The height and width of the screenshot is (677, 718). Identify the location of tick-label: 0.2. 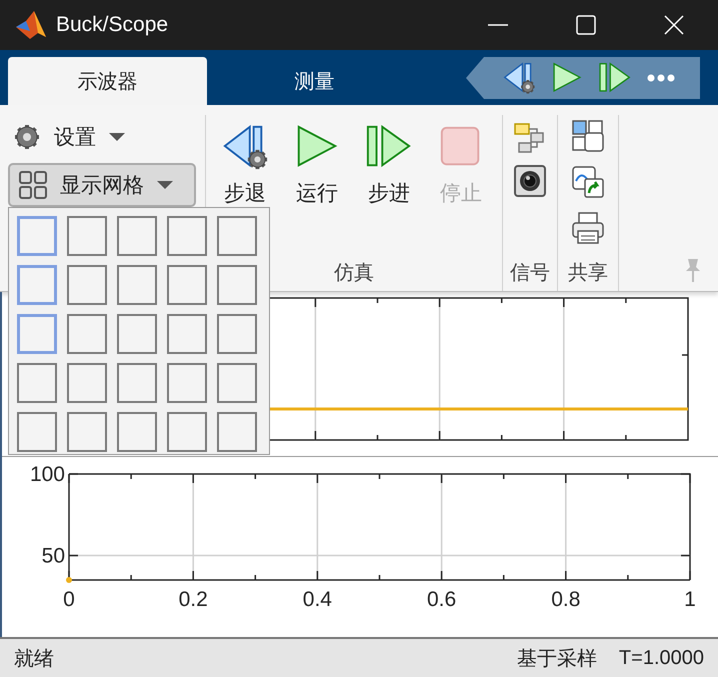
(193, 599).